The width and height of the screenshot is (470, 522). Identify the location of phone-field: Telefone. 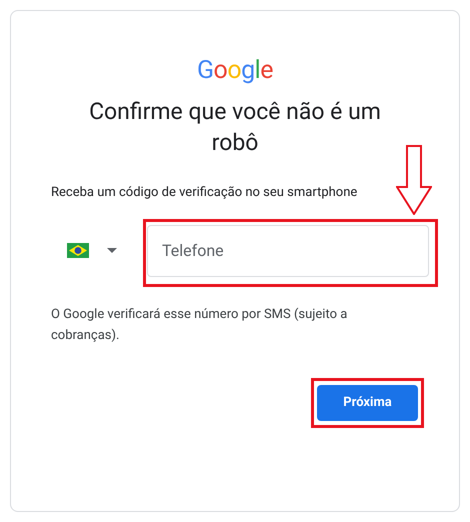
(288, 250).